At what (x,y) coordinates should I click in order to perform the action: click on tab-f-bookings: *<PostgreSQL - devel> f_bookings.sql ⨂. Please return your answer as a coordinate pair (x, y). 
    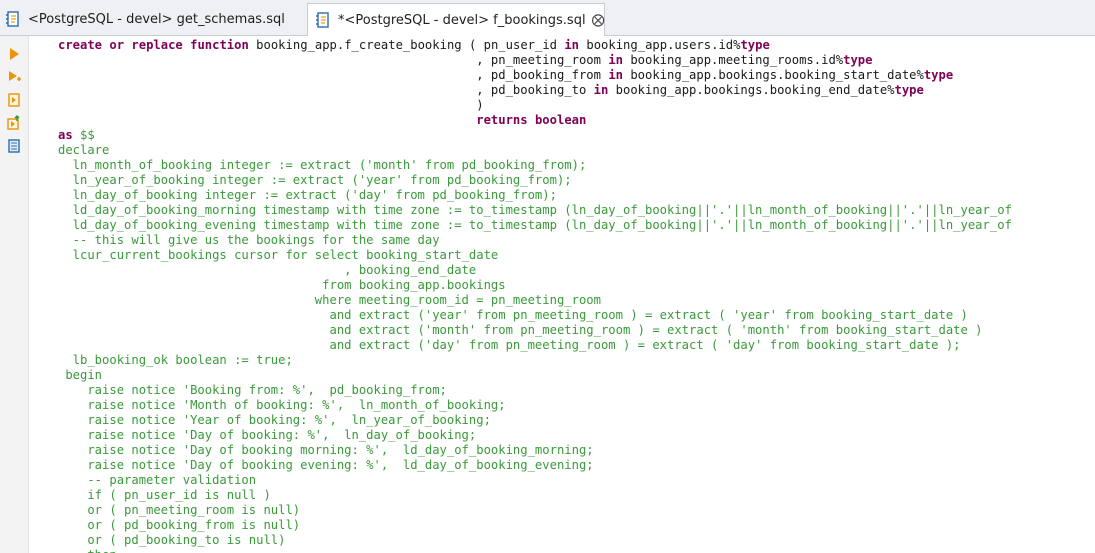
    Looking at the image, I should click on (456, 19).